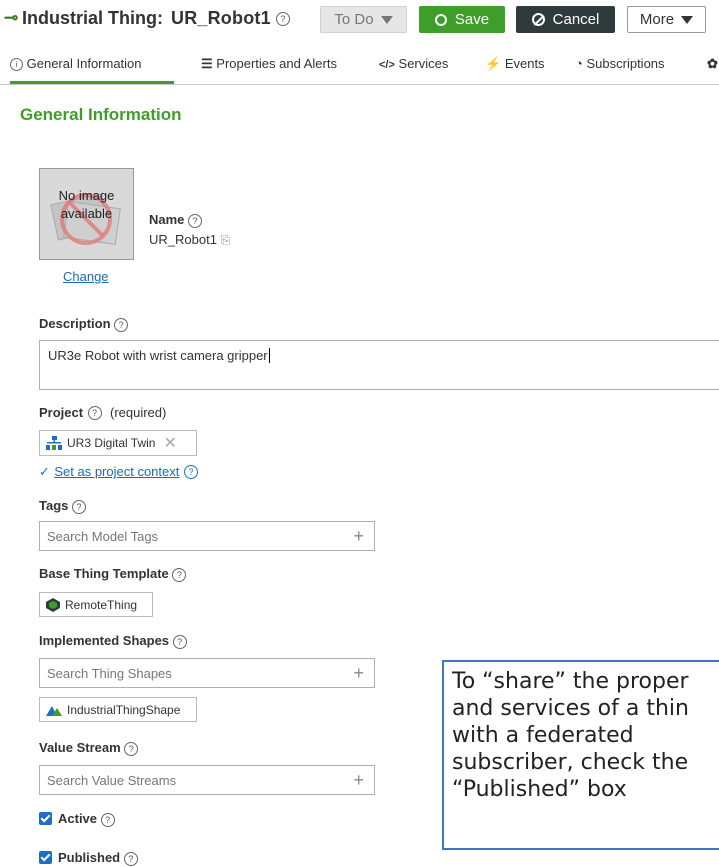  What do you see at coordinates (111, 443) in the screenshot?
I see `project-value: UR3 Digital Twin` at bounding box center [111, 443].